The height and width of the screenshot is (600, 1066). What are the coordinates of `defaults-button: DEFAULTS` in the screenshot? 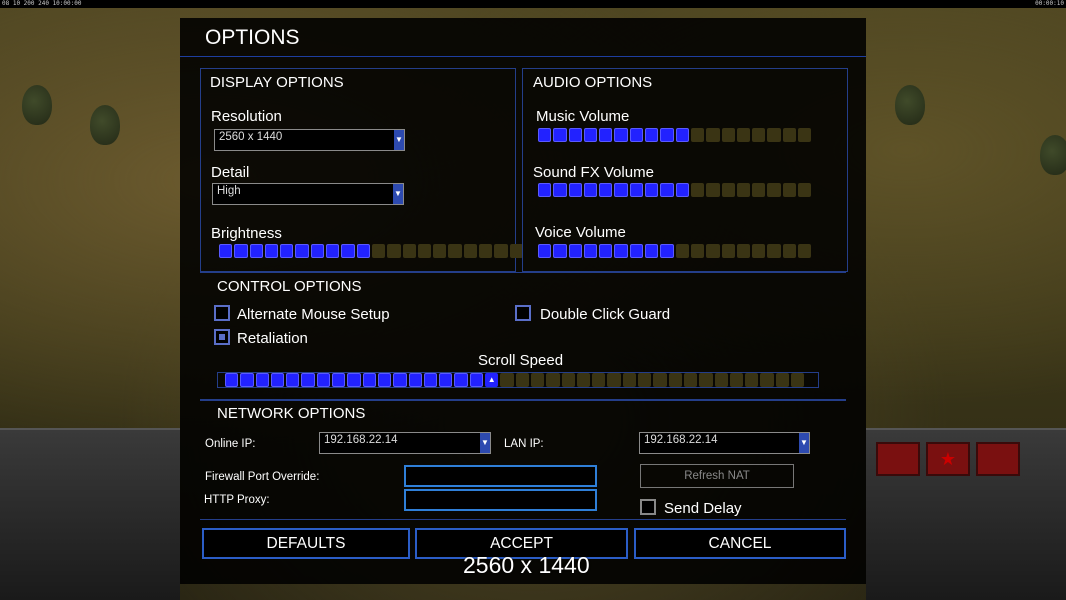 It's located at (306, 543).